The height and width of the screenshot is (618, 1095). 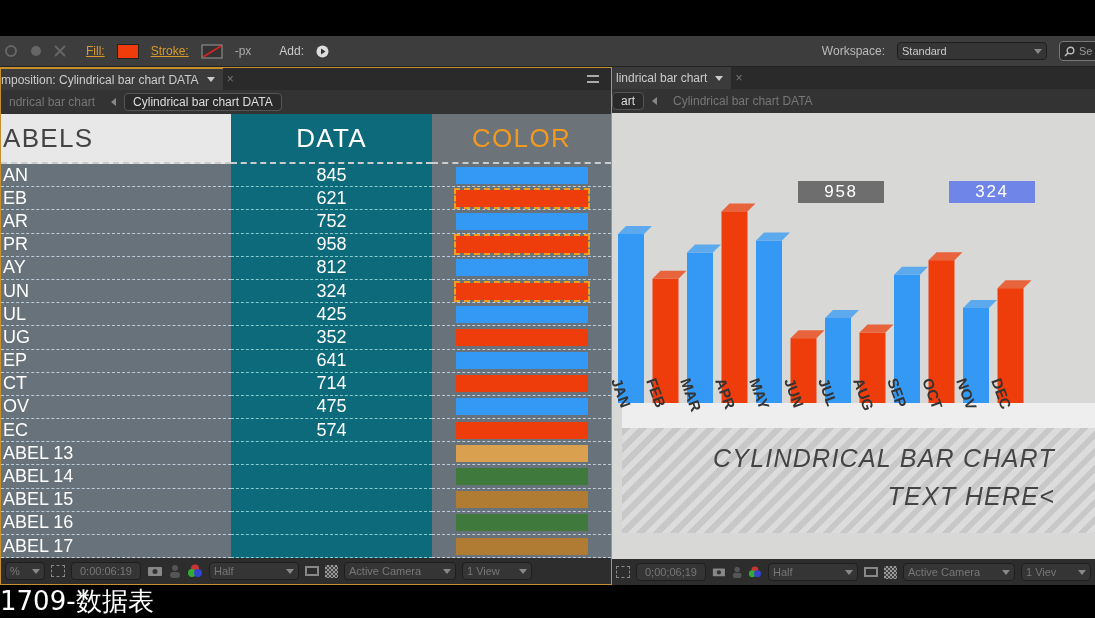 I want to click on stroke-width: -px, so click(x=243, y=51).